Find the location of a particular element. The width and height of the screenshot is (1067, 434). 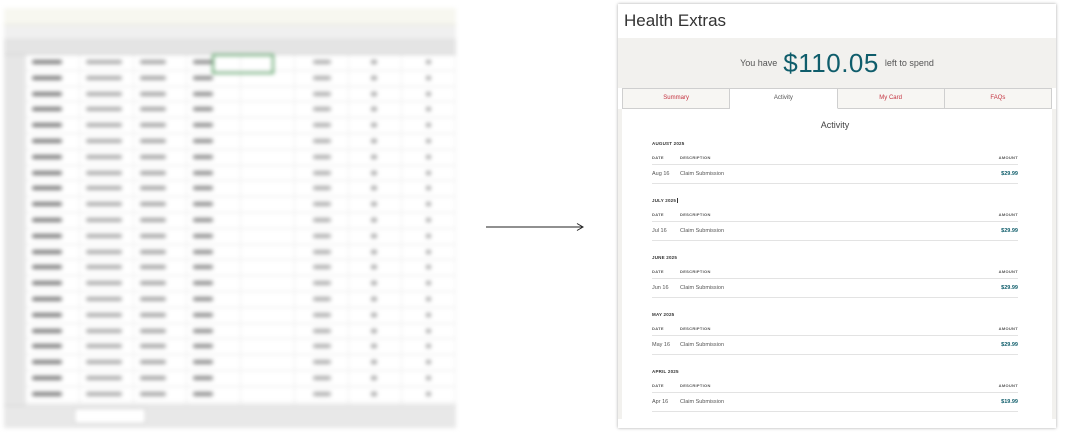

table-row: Jun 16 Claim Submission $29.99 is located at coordinates (835, 288).